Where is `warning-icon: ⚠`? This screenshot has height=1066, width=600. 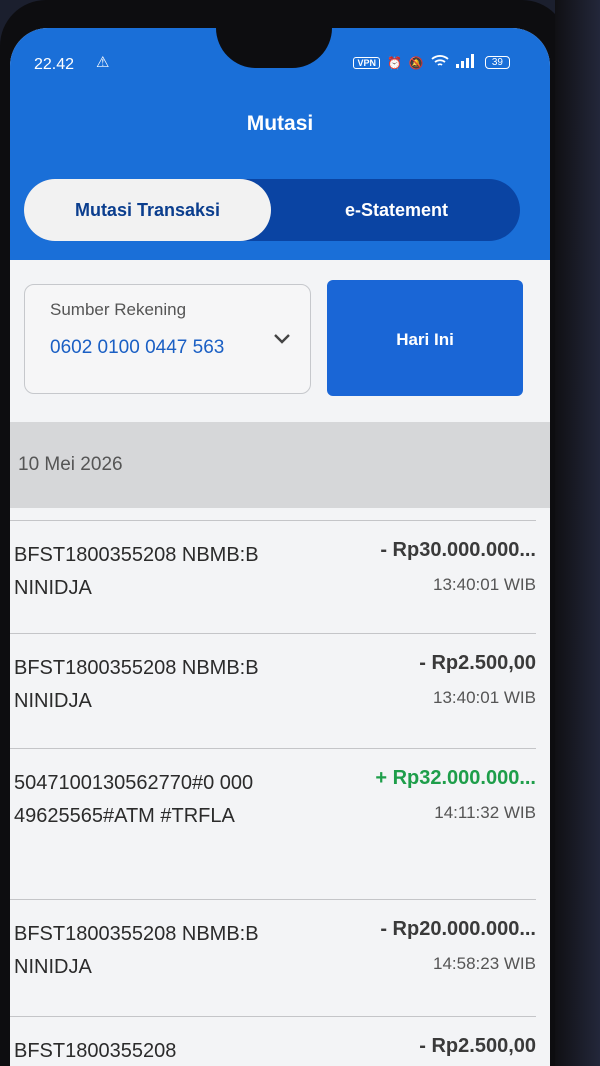
warning-icon: ⚠ is located at coordinates (103, 62).